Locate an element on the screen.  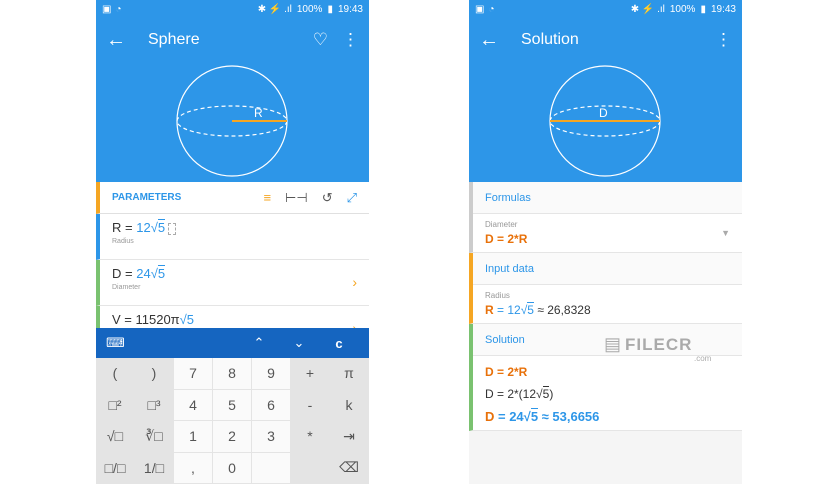
formulas-card: Formulas Diameter D = 2*R ▼ is located at coordinates (605, 217).